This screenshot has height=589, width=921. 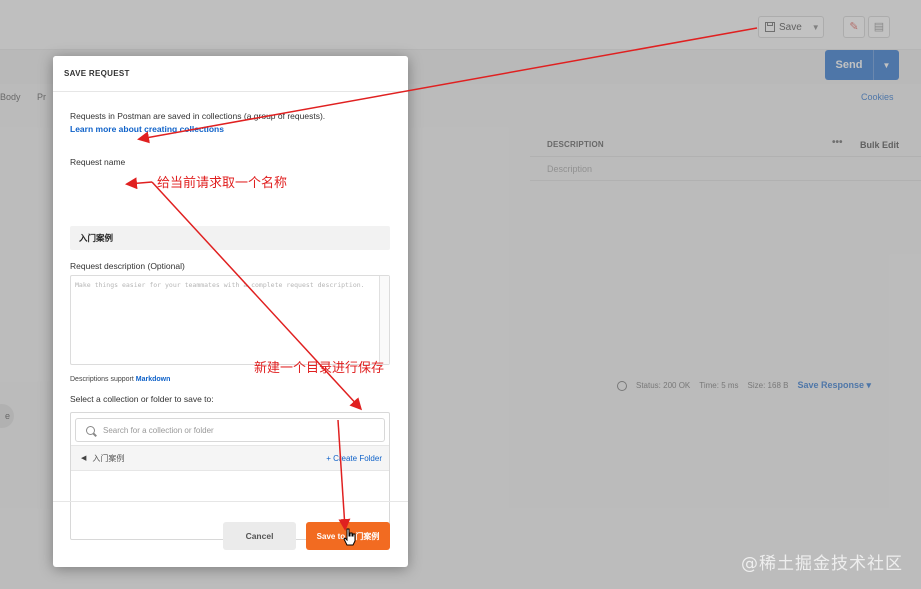 I want to click on send-button: Send ▼, so click(x=862, y=65).